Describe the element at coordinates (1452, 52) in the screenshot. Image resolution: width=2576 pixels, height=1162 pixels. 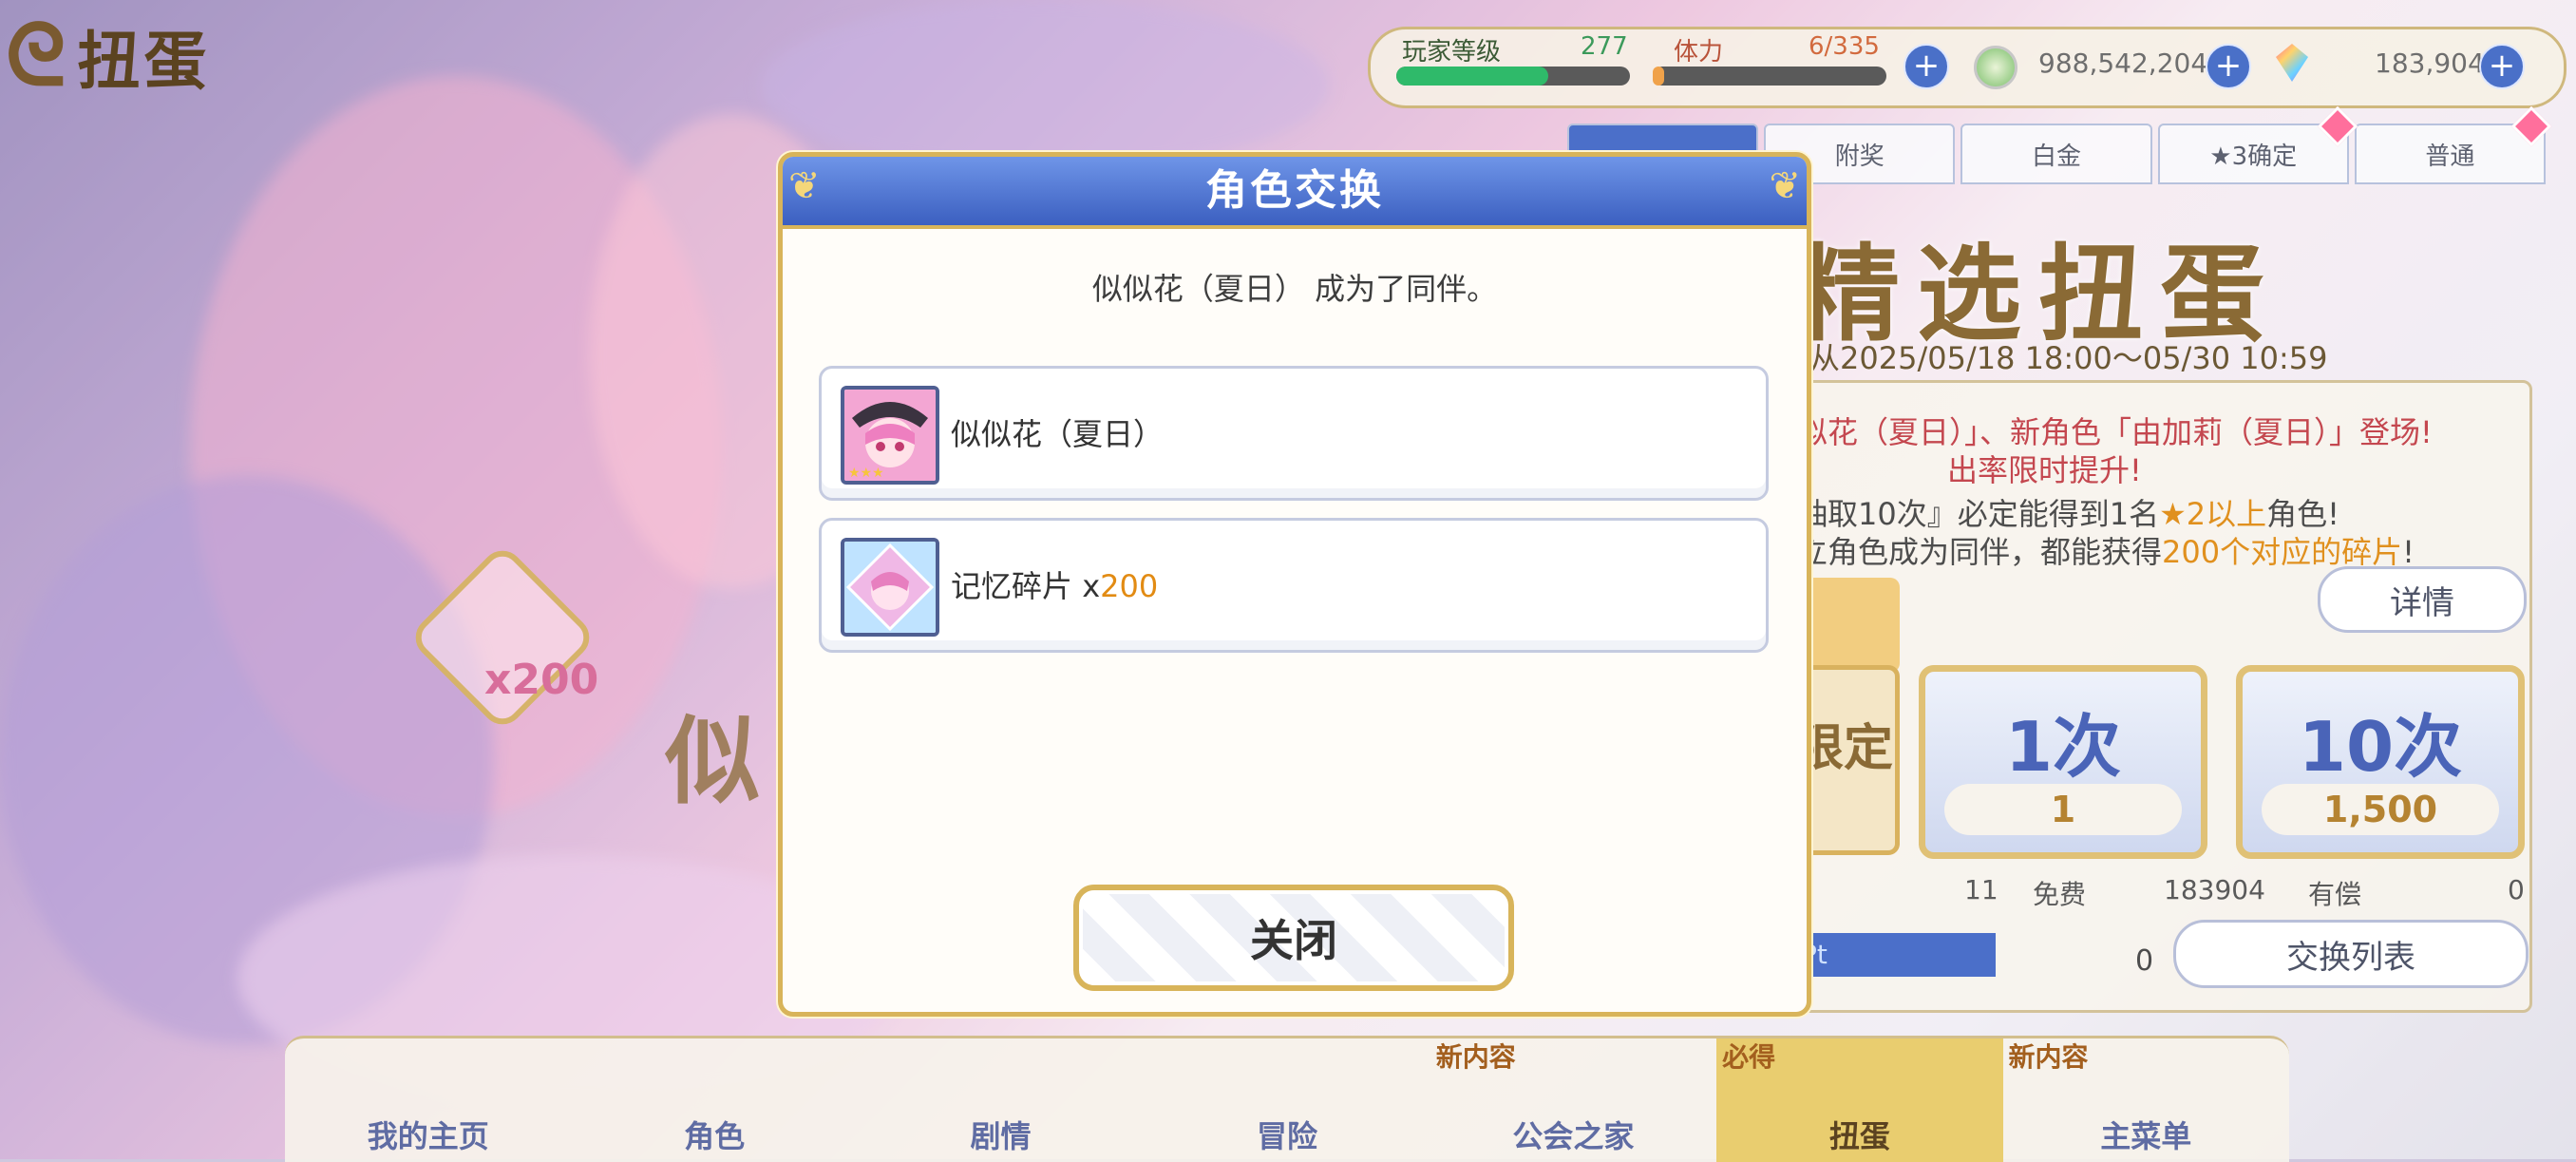
I see `player-level-label: 玩家等级` at that location.